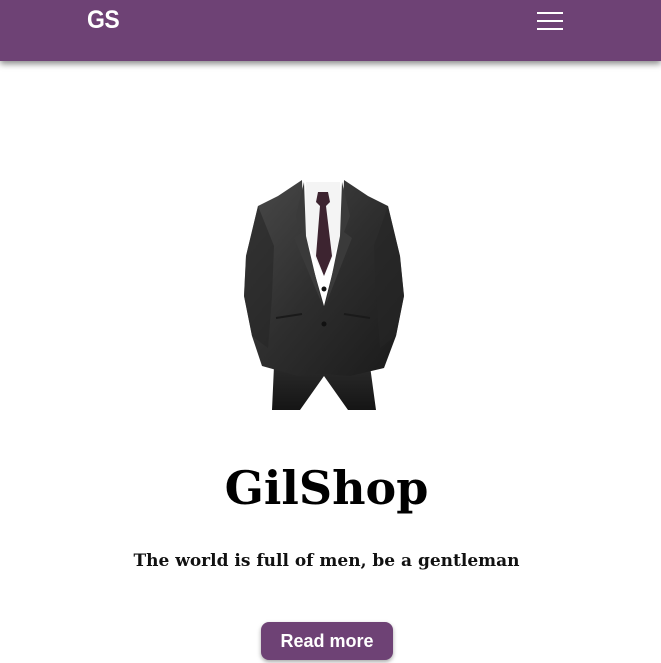  I want to click on hamburger-menu-icon, so click(550, 21).